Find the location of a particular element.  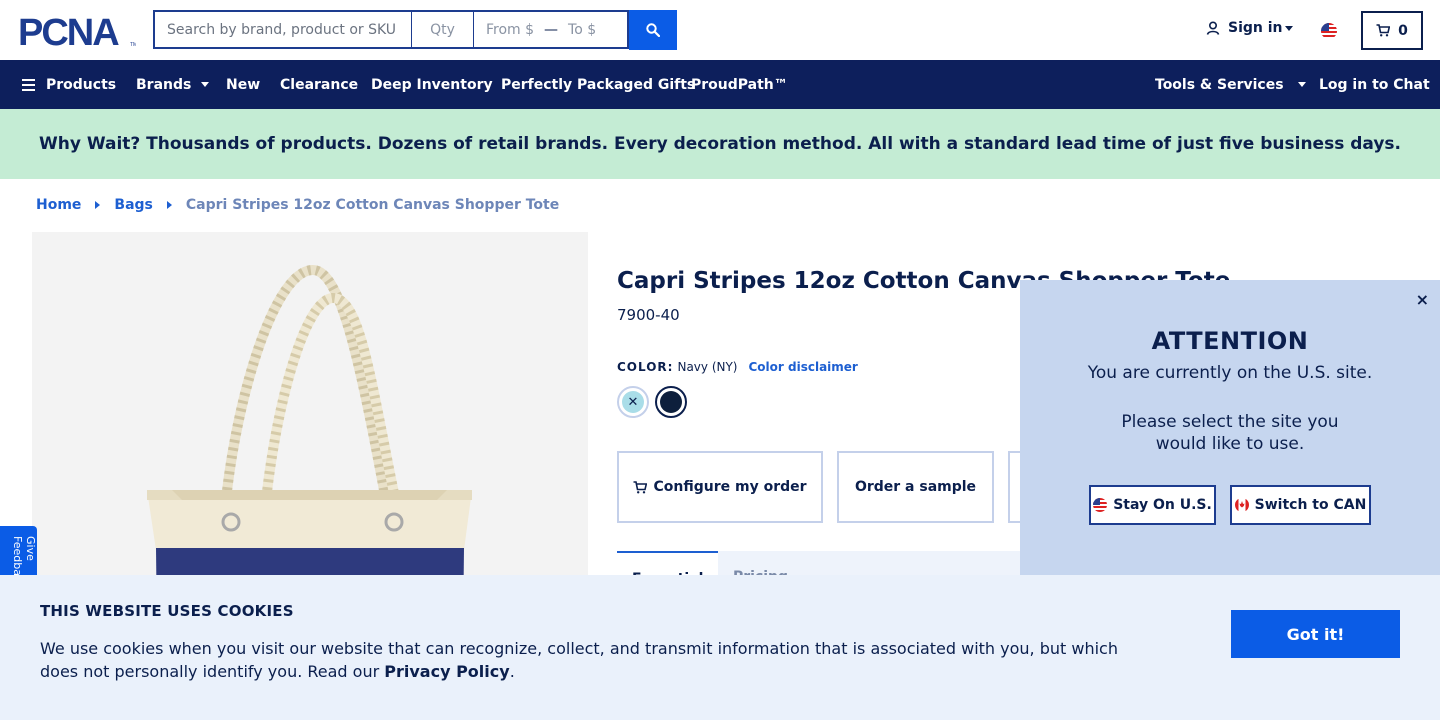

nav-proudpath: ProudPath™ is located at coordinates (739, 84).